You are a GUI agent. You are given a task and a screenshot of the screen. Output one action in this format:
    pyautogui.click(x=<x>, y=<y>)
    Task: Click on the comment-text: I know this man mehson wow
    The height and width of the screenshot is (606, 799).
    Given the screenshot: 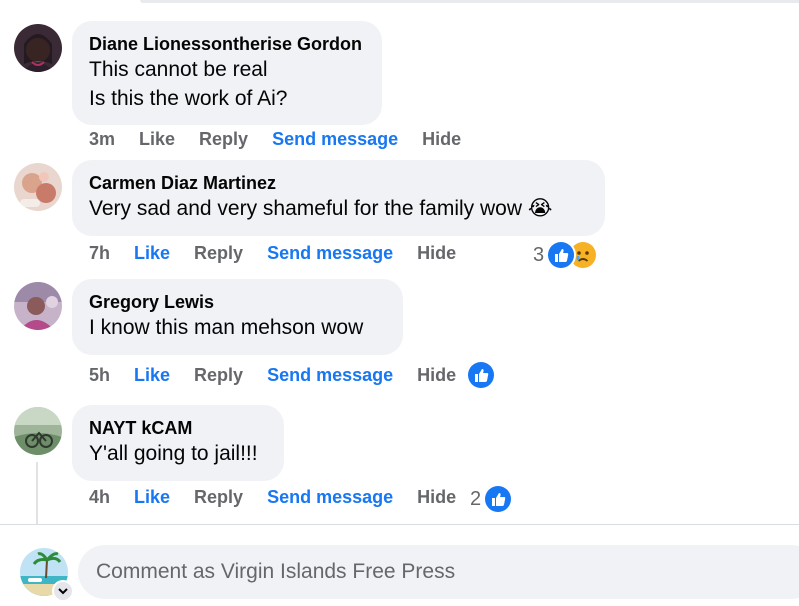 What is the action you would take?
    pyautogui.click(x=226, y=327)
    